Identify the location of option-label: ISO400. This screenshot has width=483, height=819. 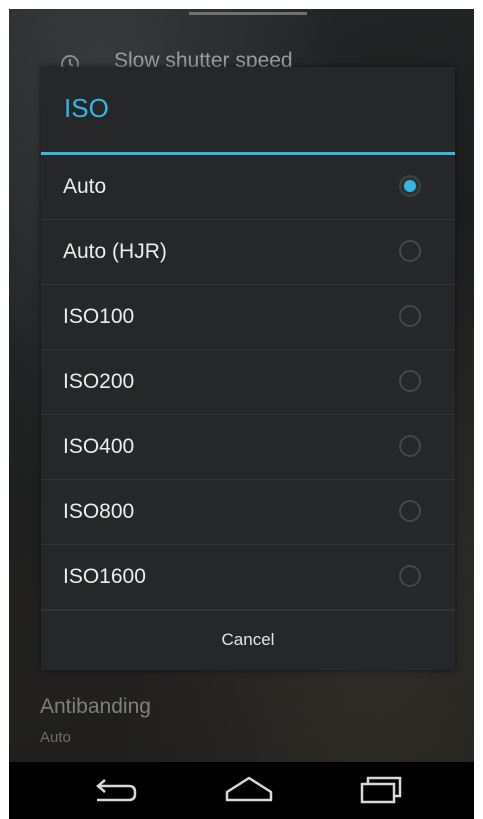
(99, 446).